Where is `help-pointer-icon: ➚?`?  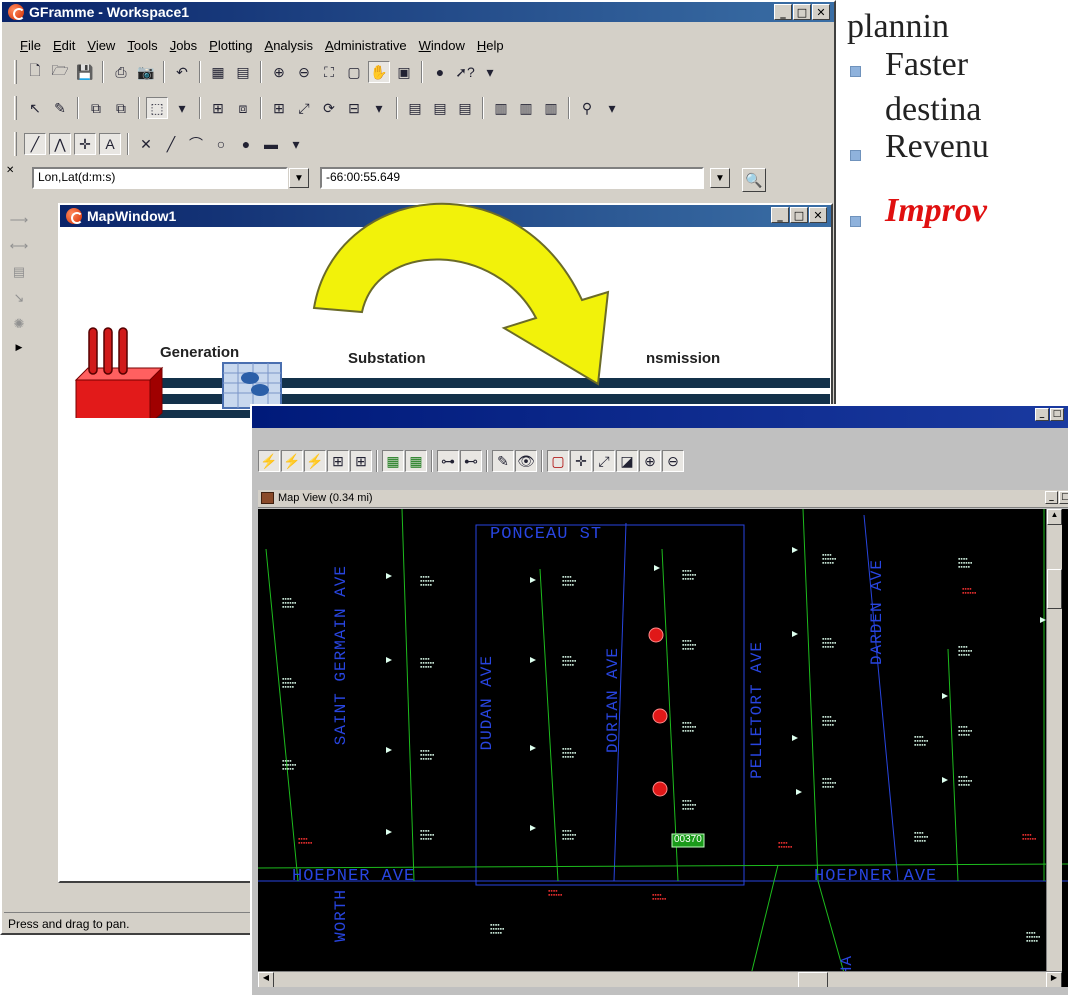 help-pointer-icon: ➚? is located at coordinates (465, 72).